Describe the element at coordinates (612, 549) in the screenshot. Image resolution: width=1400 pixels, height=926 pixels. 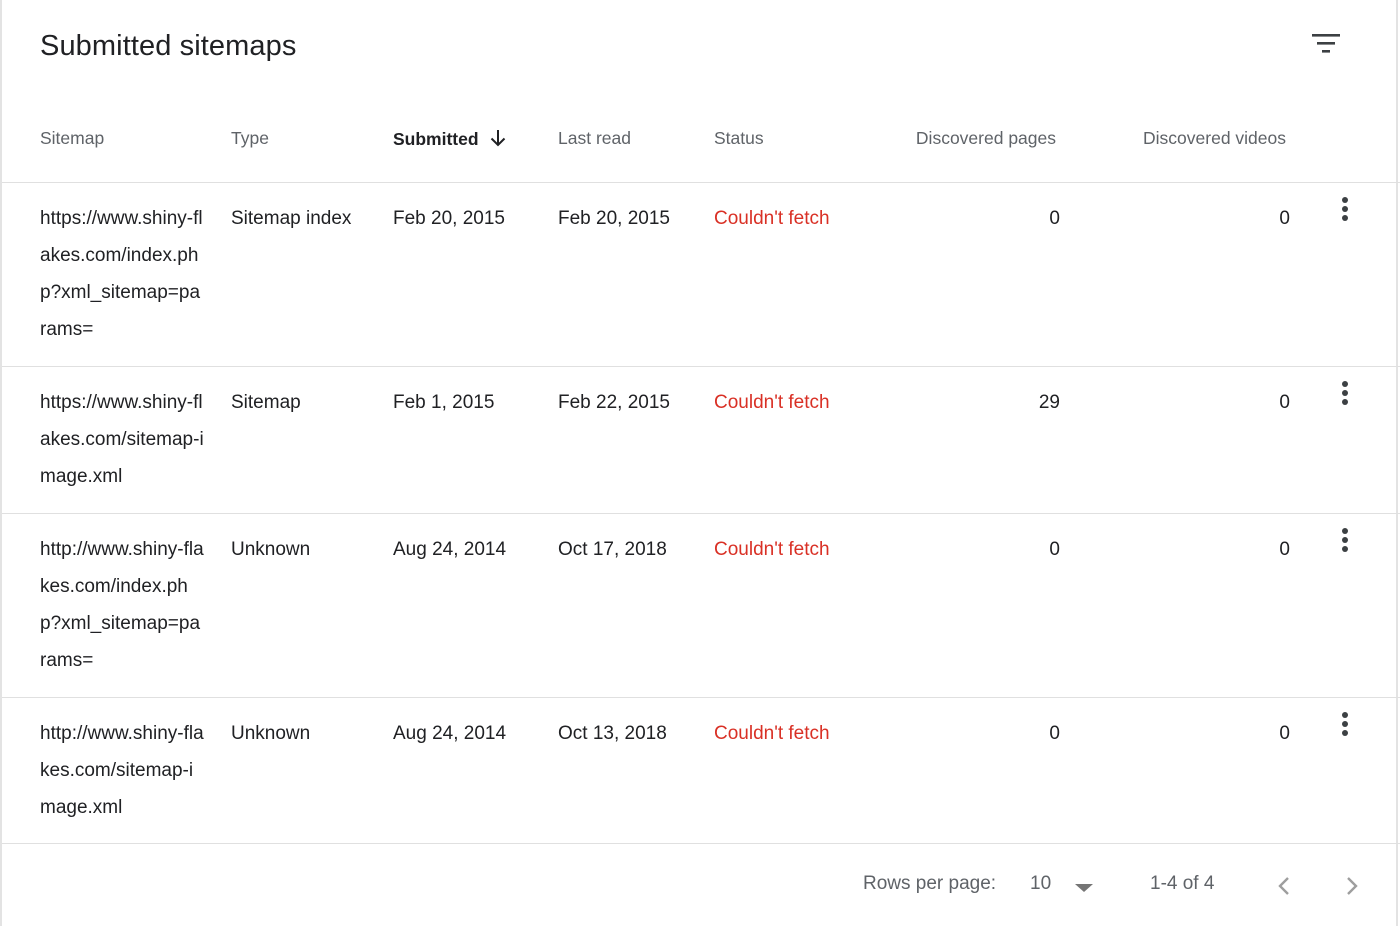
I see `last-read-date: Oct 17, 2018` at that location.